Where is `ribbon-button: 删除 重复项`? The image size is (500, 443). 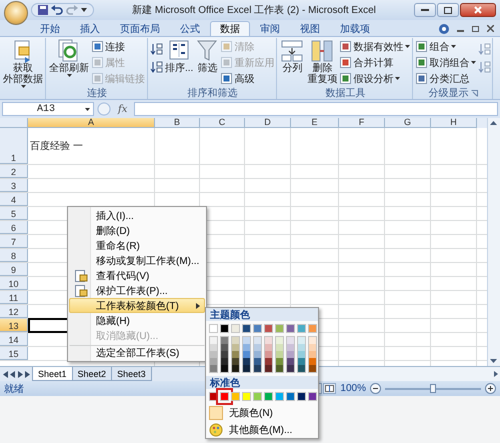
ribbon-button: 删除 重复项 is located at coordinates (322, 62).